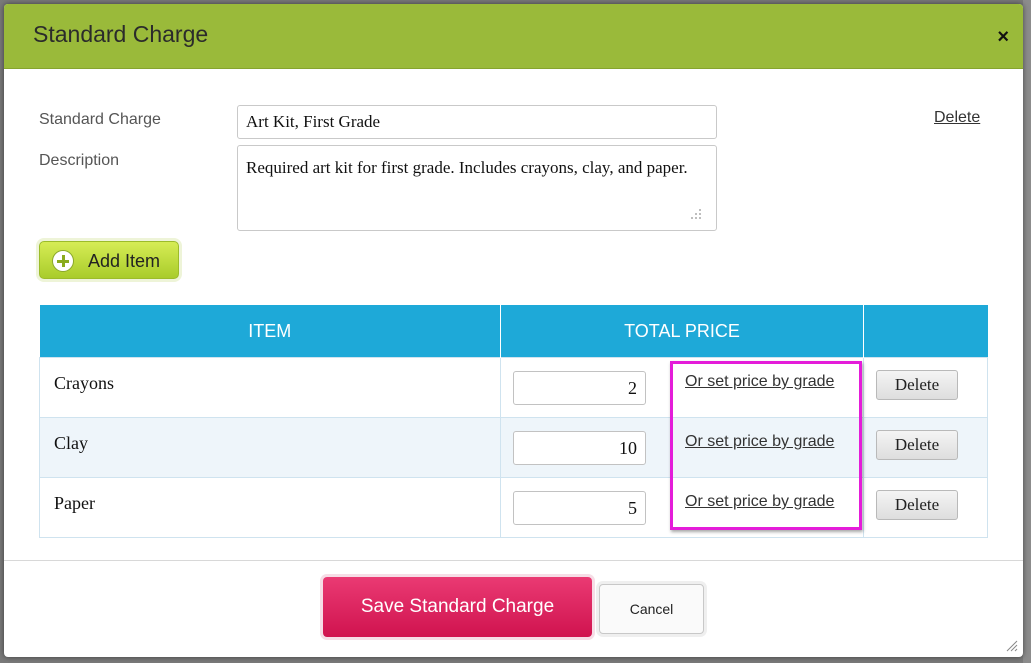  I want to click on price-input: 10, so click(579, 448).